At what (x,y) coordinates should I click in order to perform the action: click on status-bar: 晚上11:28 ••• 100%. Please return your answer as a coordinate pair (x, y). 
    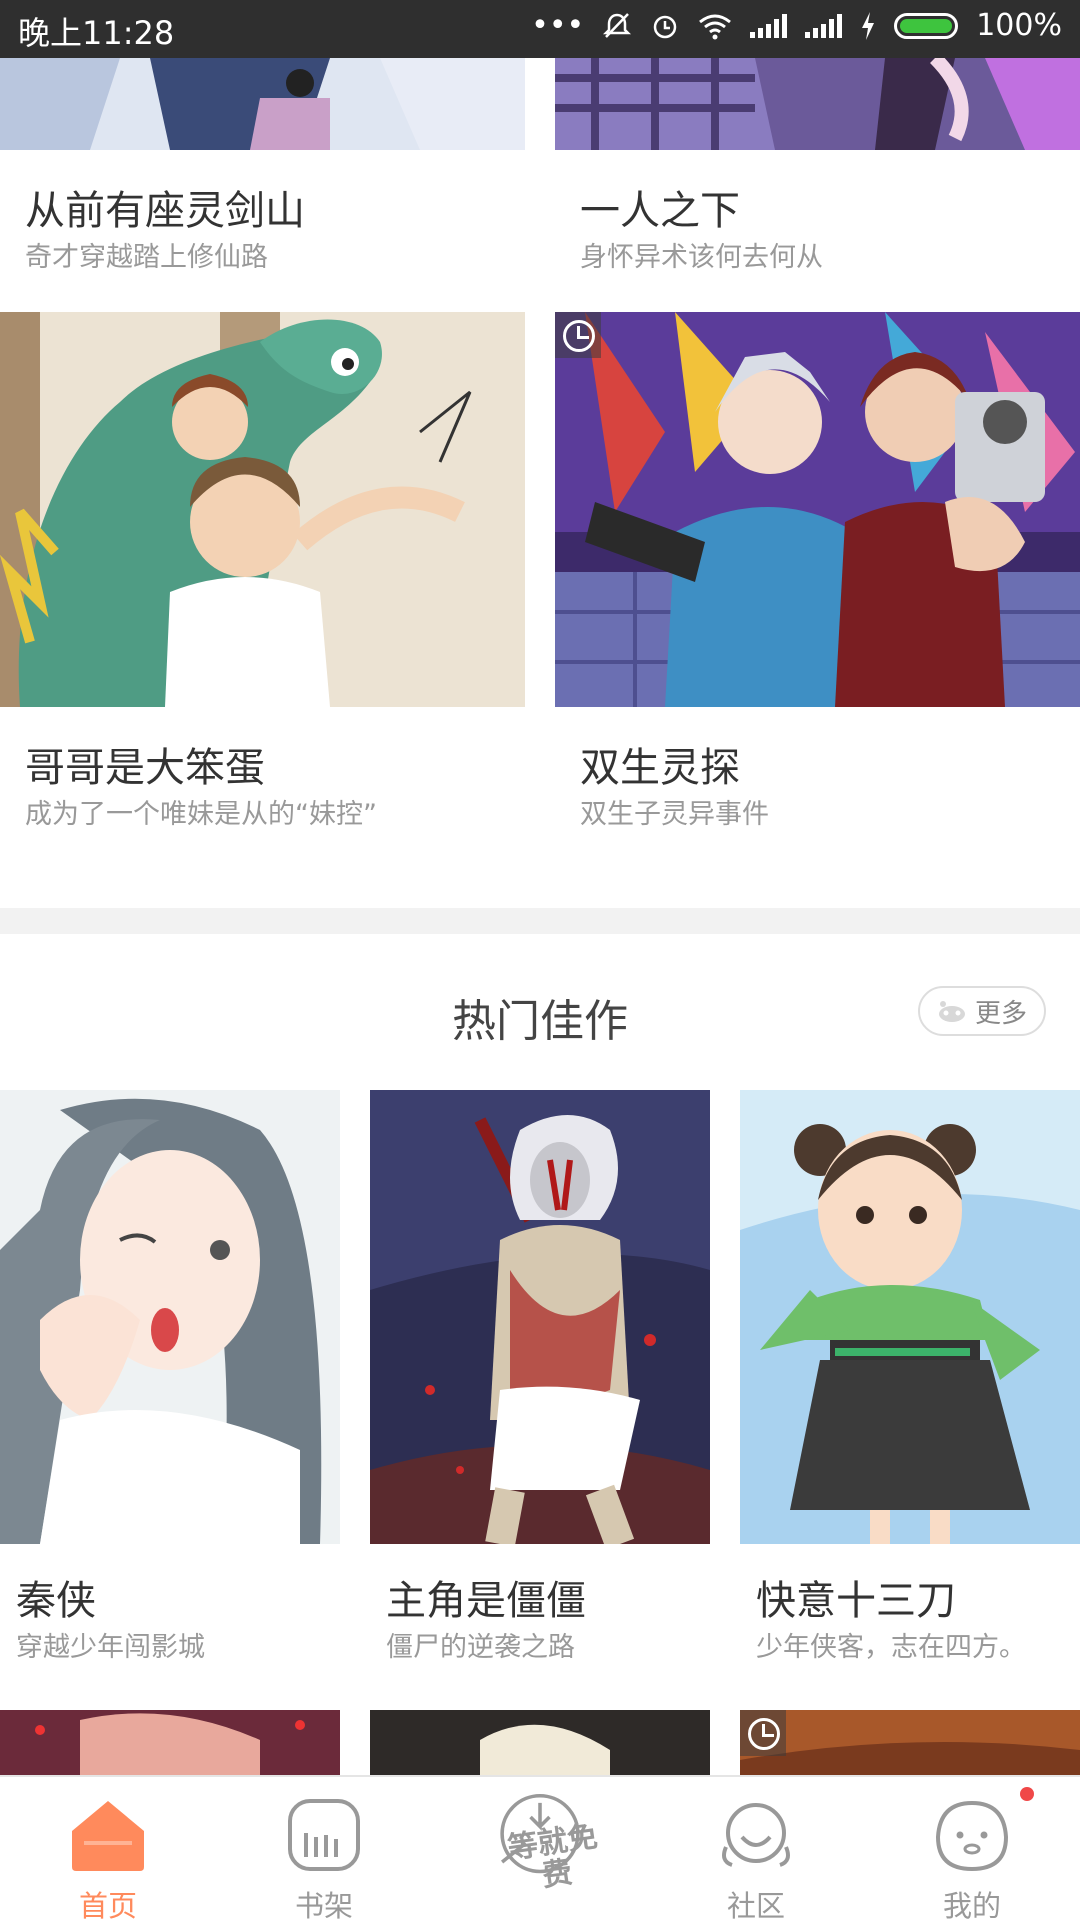
    Looking at the image, I should click on (540, 29).